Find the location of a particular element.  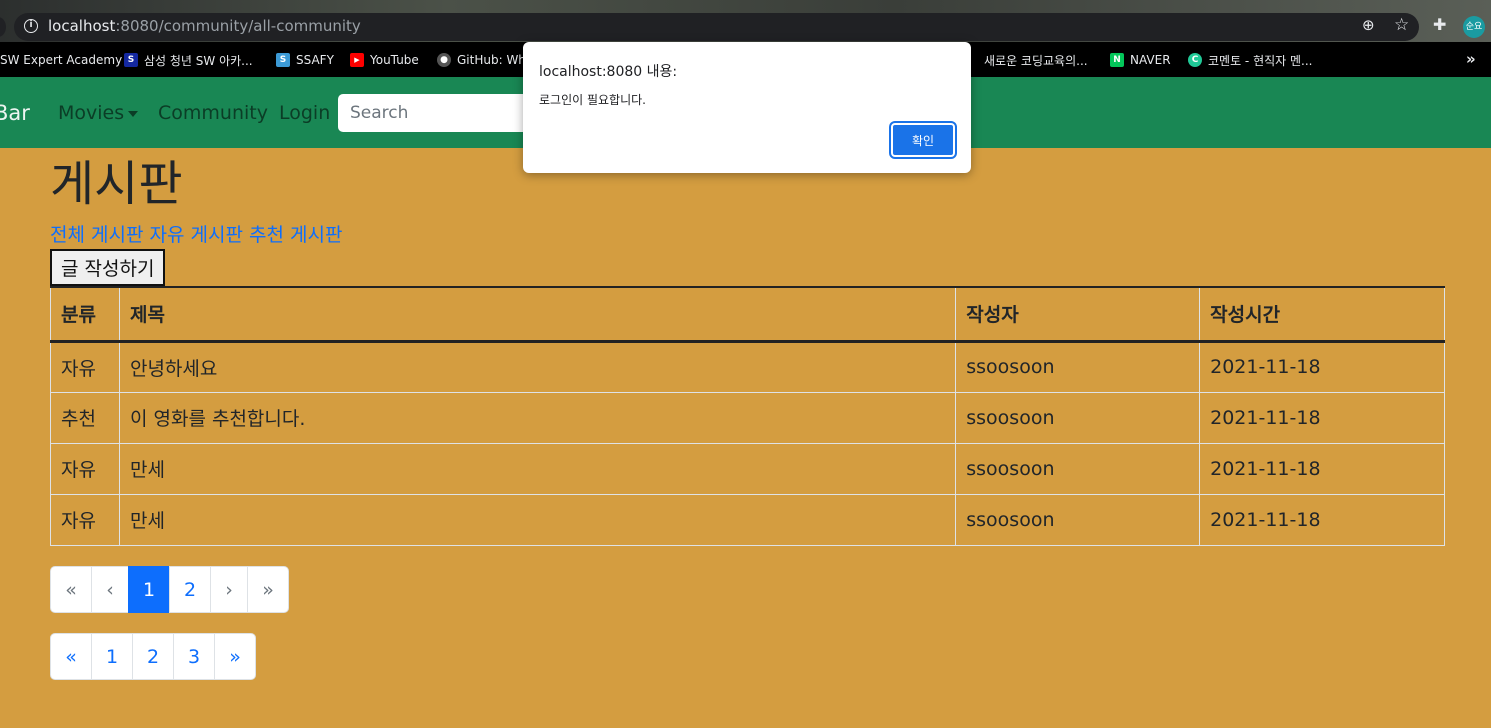

write-post-button: 글 작성하기 is located at coordinates (108, 267).